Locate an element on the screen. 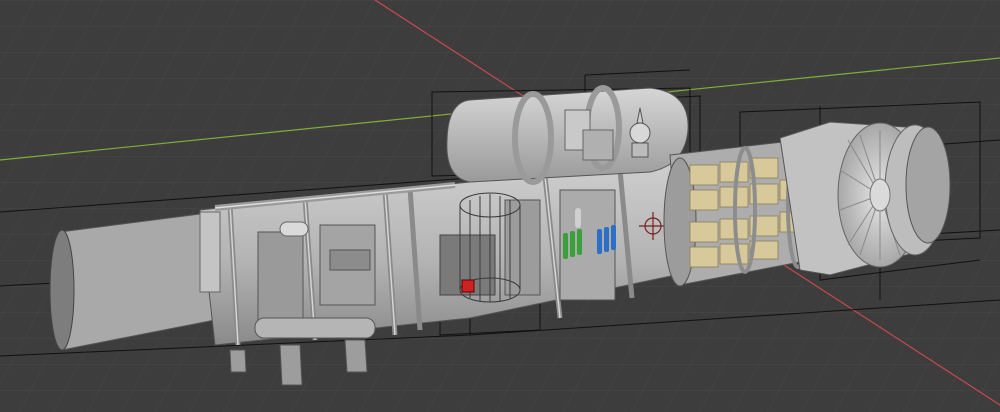 Image resolution: width=1000 pixels, height=412 pixels. red-marker is located at coordinates (468, 286).